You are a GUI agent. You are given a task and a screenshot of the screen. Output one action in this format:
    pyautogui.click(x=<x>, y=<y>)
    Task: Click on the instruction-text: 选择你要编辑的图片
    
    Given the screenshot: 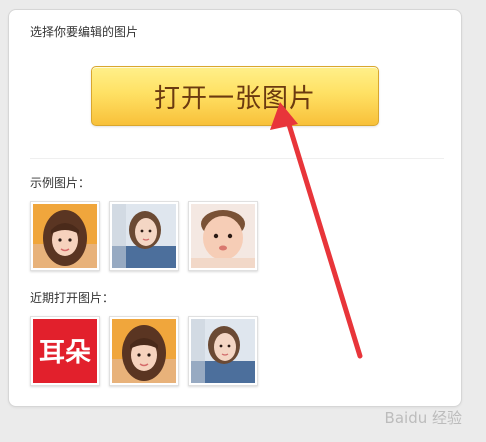 What is the action you would take?
    pyautogui.click(x=84, y=32)
    